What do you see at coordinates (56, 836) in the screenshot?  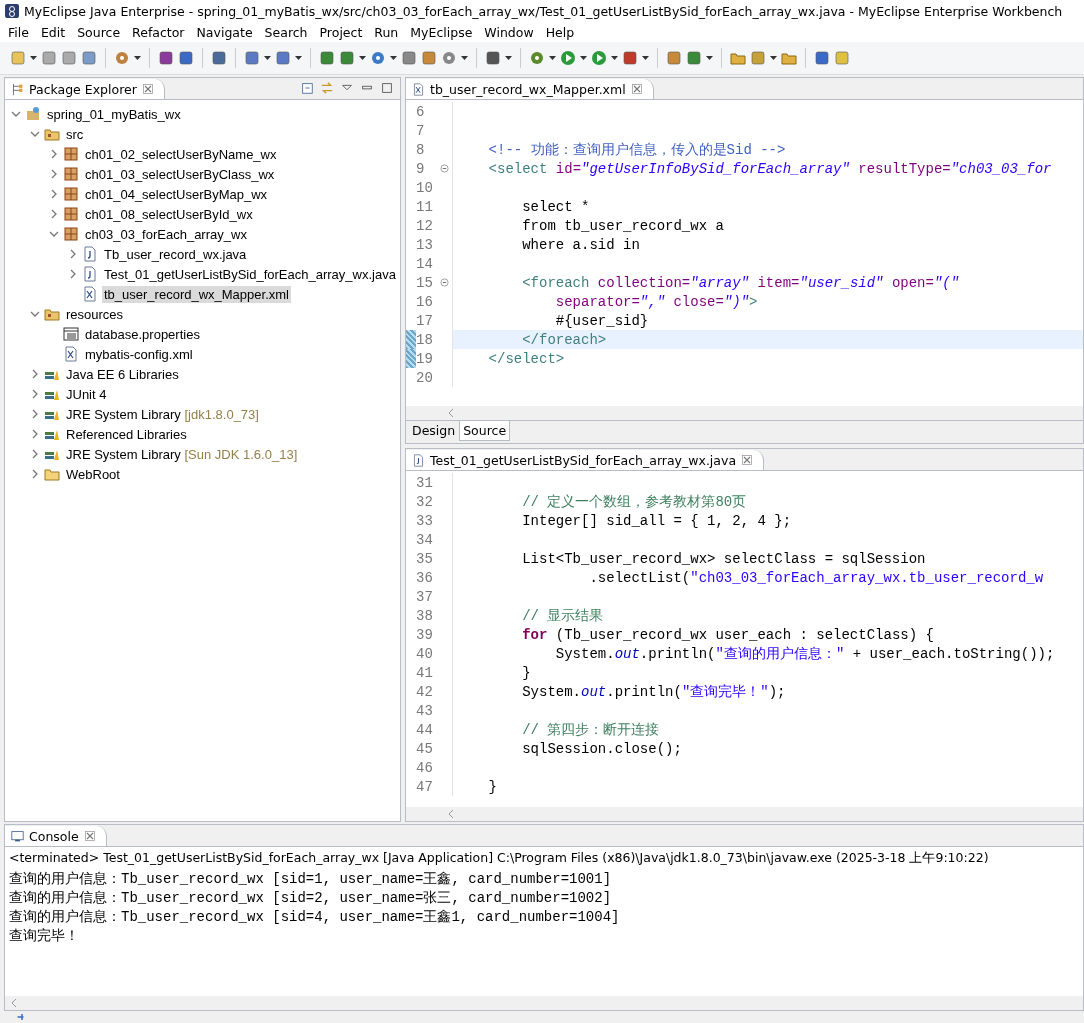 I see `view-tab: Console` at bounding box center [56, 836].